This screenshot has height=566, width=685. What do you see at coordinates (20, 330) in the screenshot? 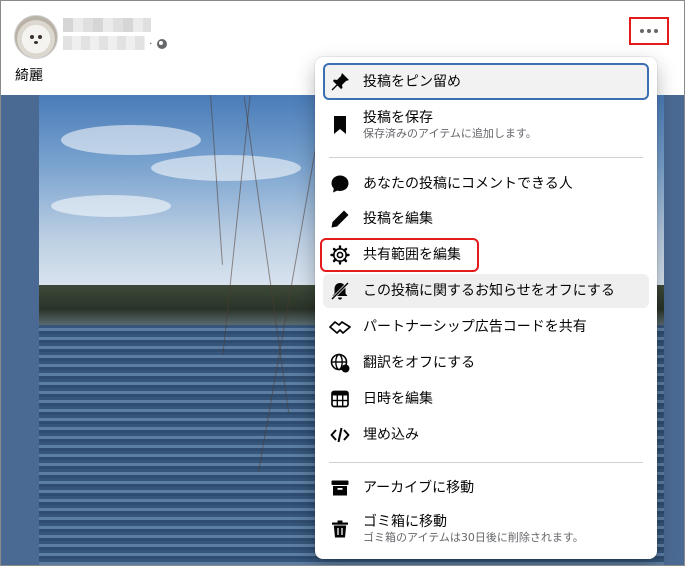
I see `photo-backdrop-left` at bounding box center [20, 330].